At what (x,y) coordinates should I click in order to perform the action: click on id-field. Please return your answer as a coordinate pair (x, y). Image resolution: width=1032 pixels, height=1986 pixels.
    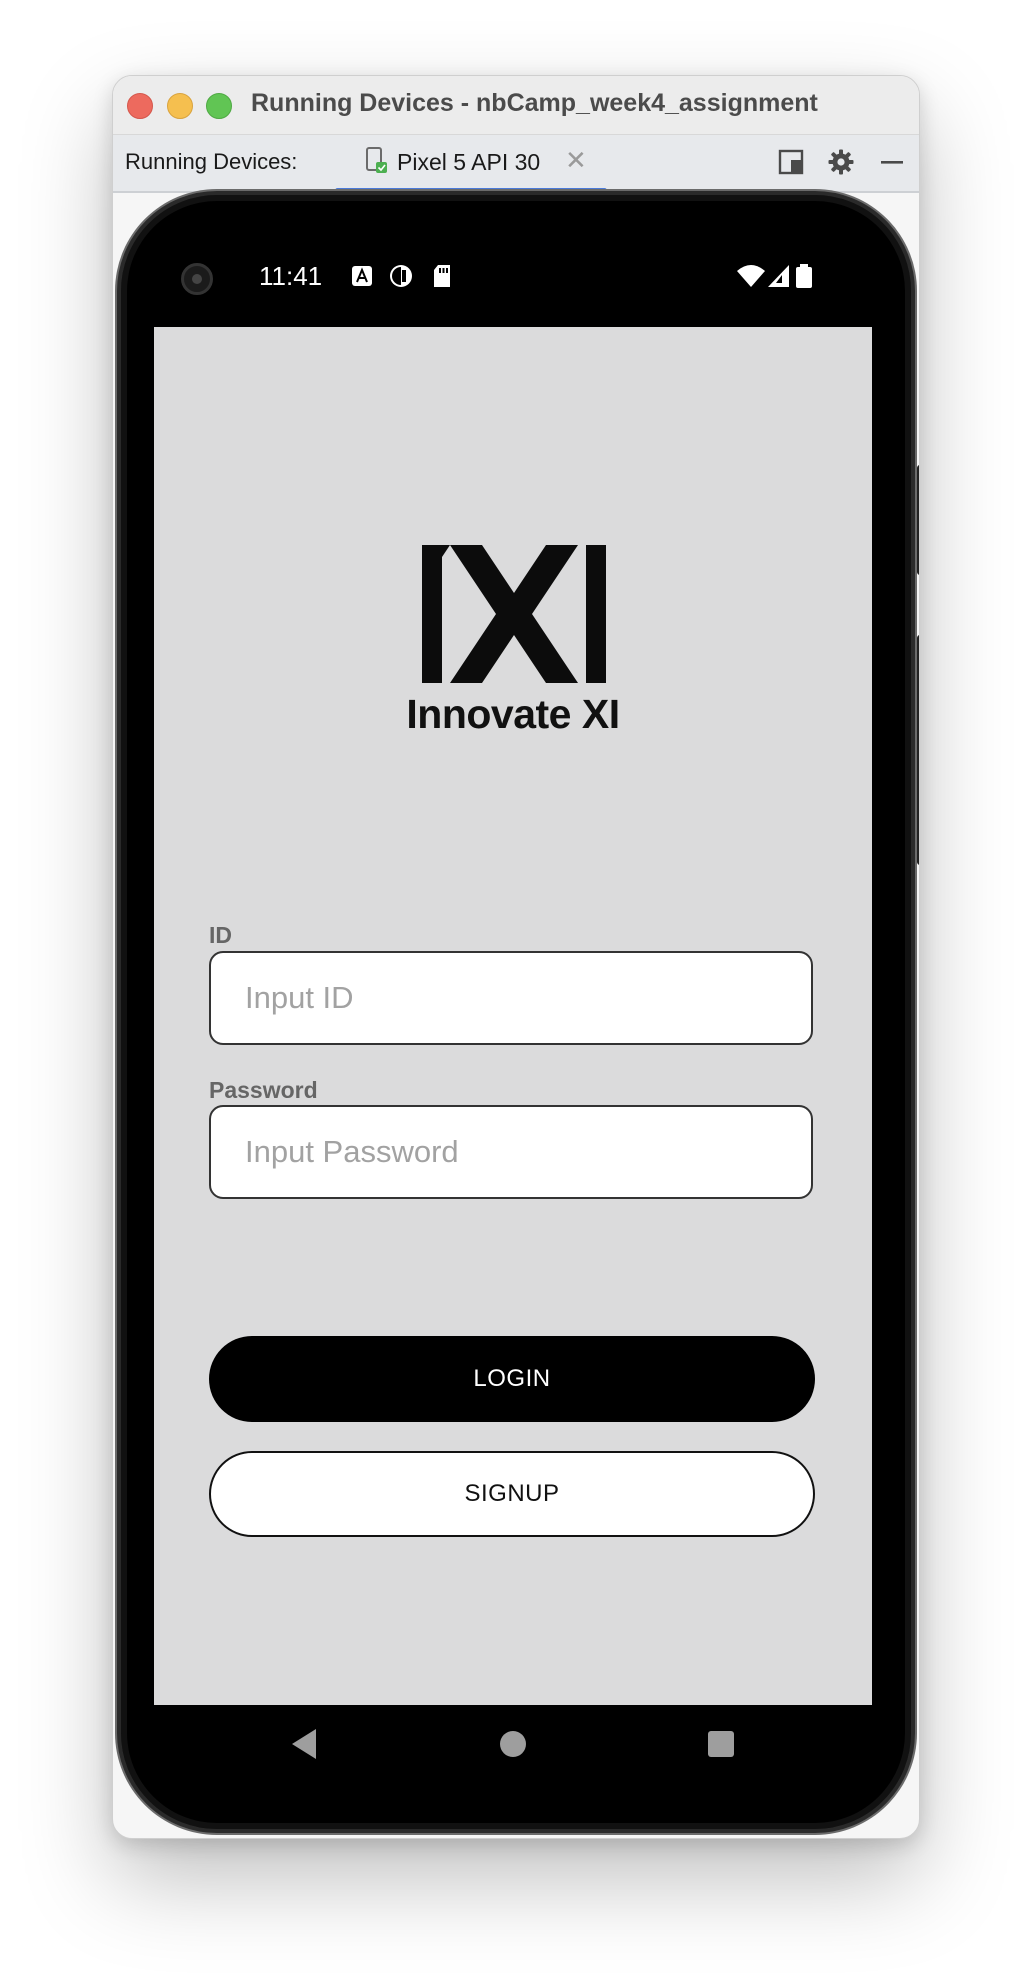
    Looking at the image, I should click on (511, 998).